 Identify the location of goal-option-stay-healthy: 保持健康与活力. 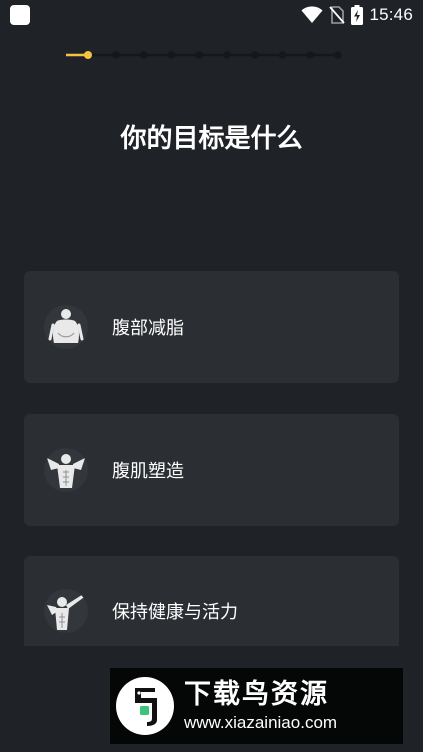
(211, 601).